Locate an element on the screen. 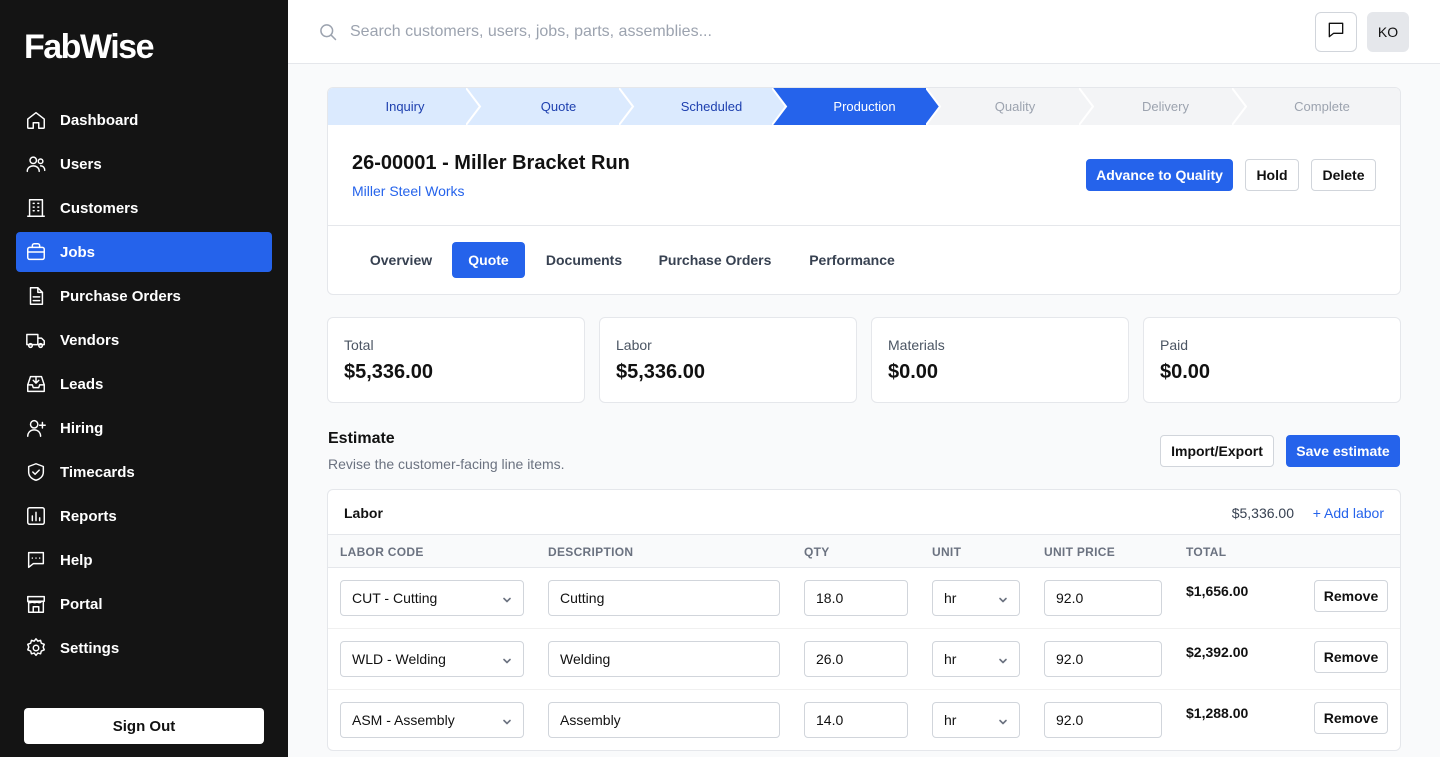 The width and height of the screenshot is (1440, 757). tab-documents: Documents is located at coordinates (584, 260).